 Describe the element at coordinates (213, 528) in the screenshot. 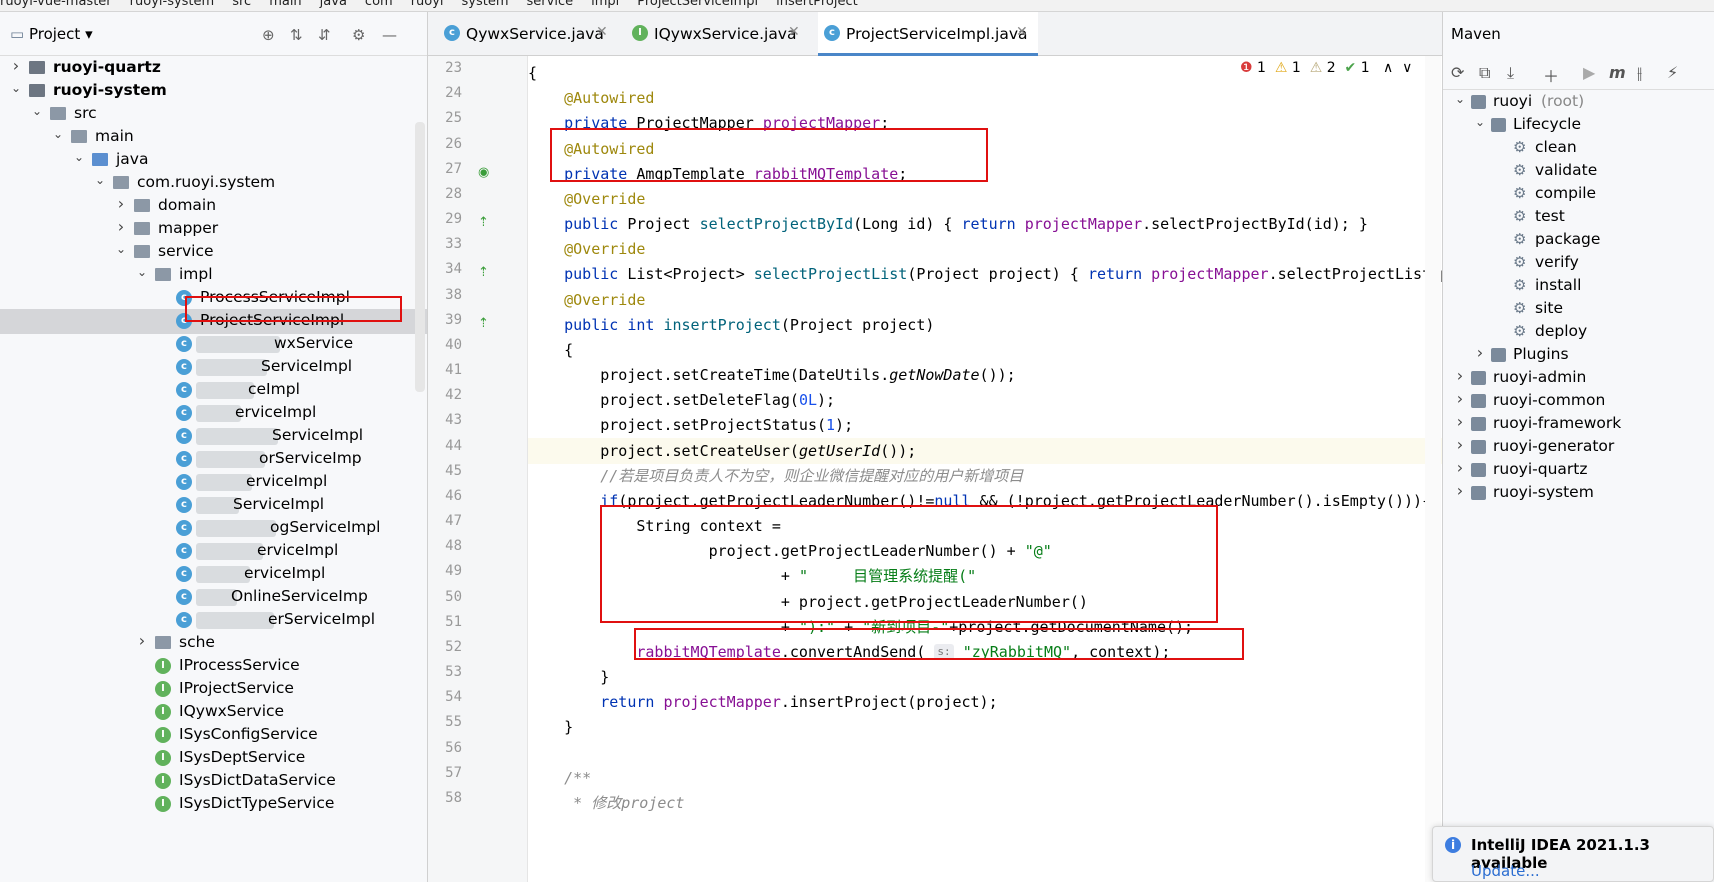

I see `tree-item: c ogServiceImpl` at that location.